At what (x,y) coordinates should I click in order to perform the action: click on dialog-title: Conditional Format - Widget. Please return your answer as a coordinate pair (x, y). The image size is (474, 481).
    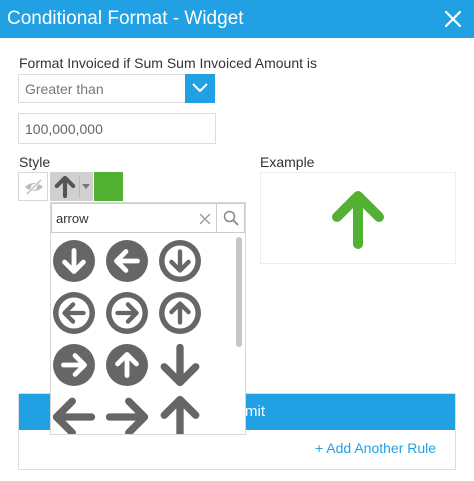
    Looking at the image, I should click on (125, 18).